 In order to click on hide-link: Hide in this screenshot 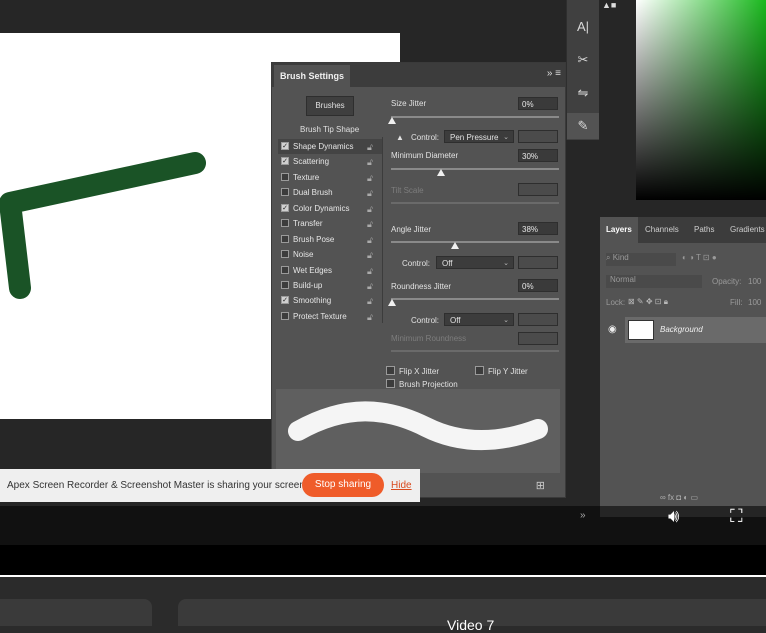, I will do `click(401, 485)`.